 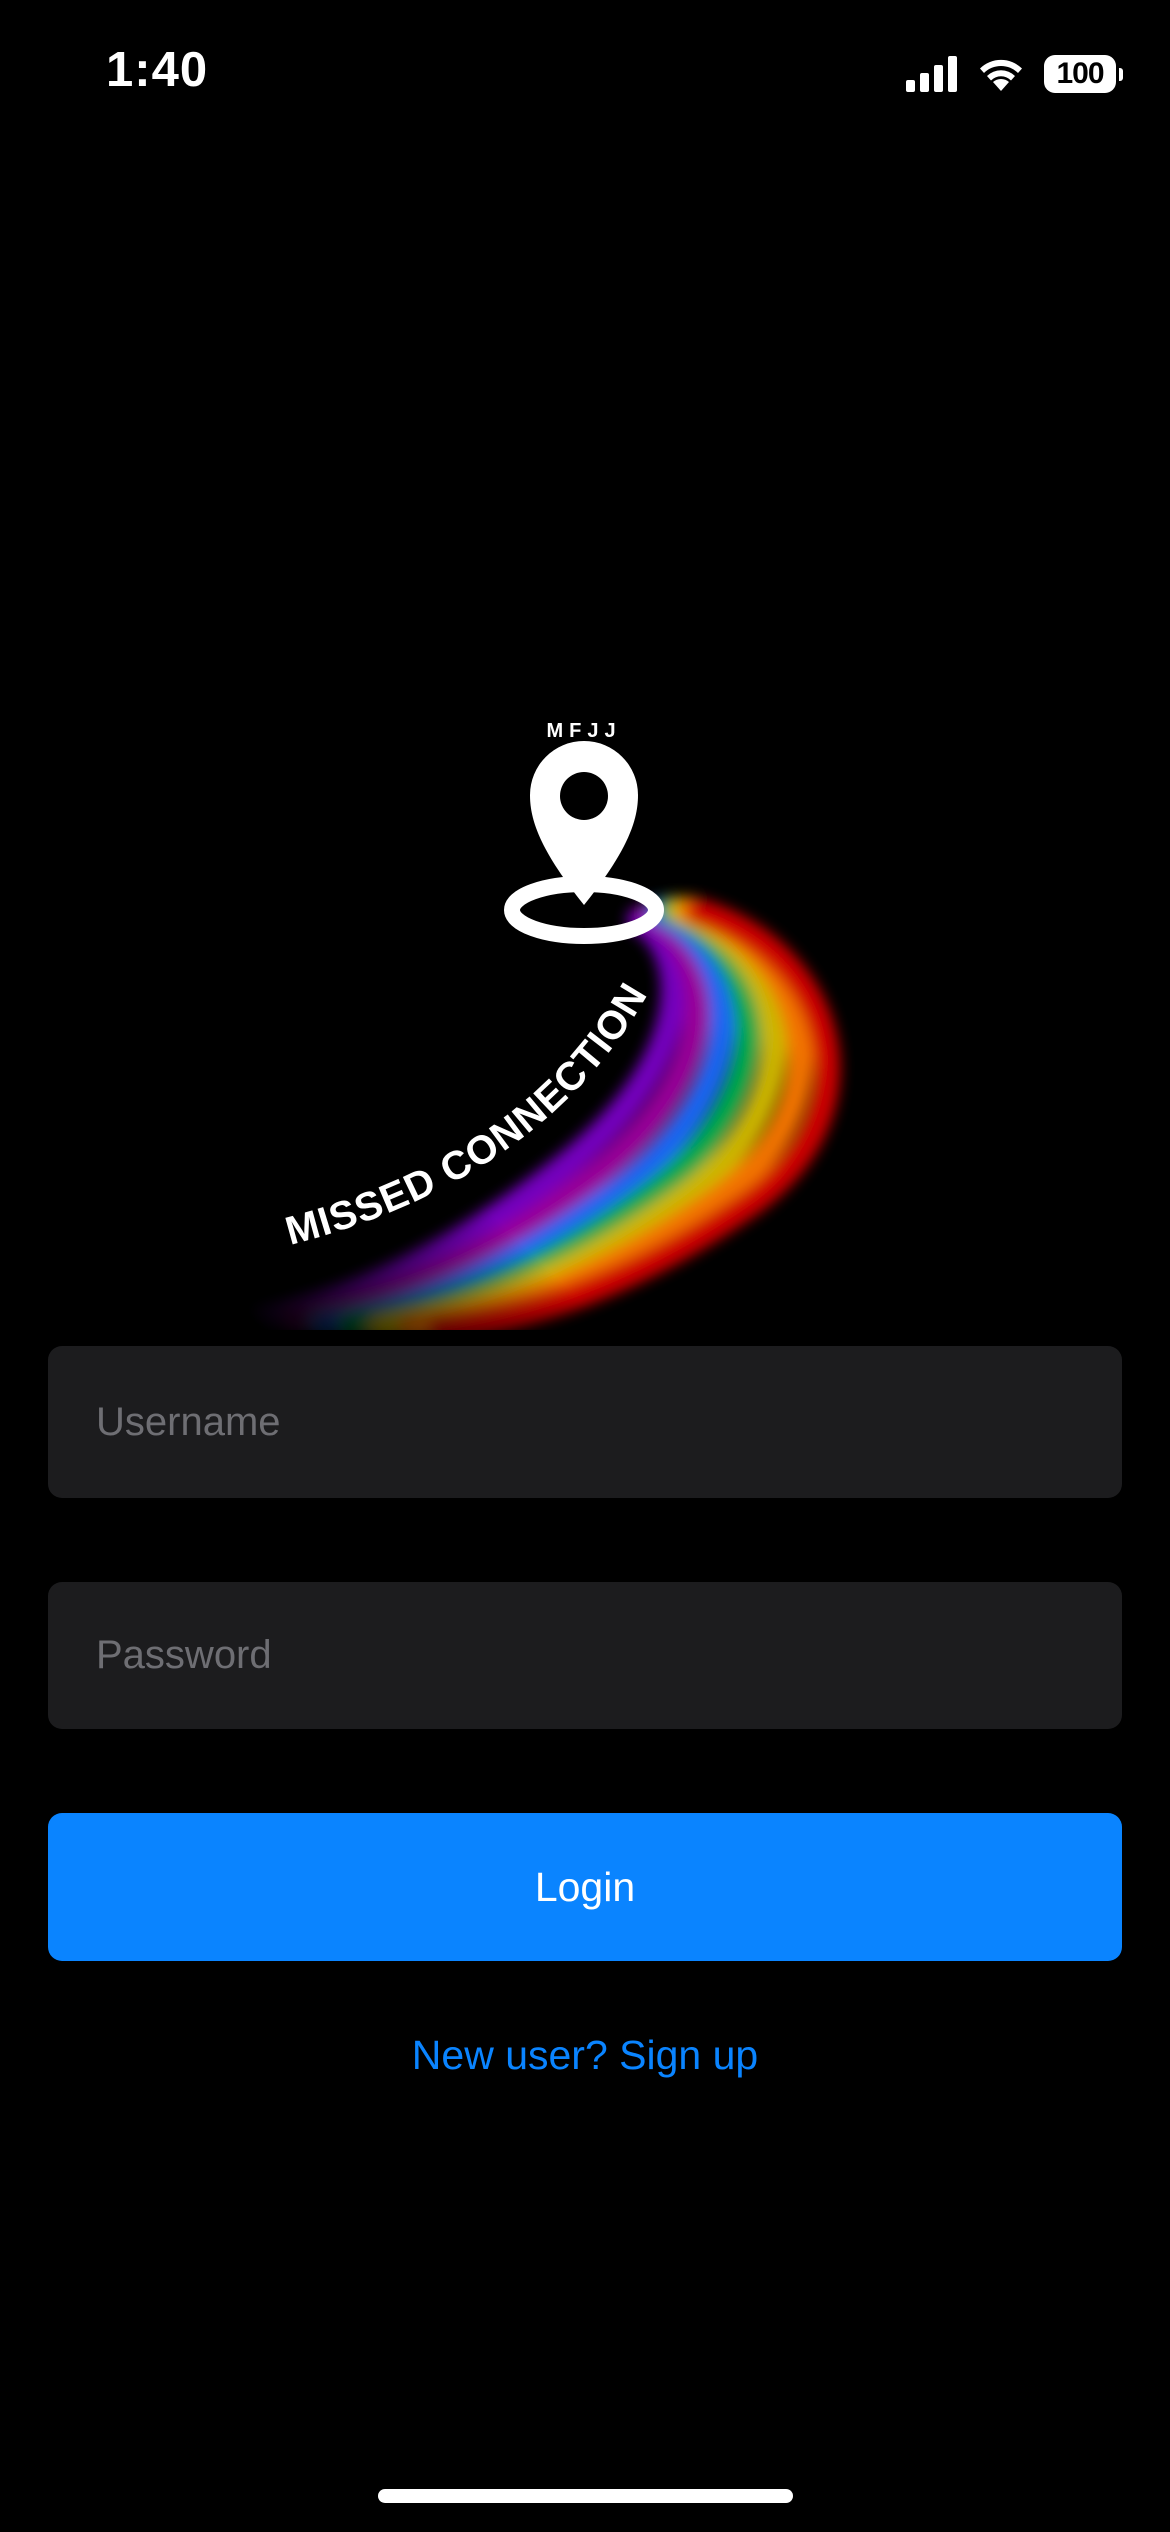 What do you see at coordinates (609, 1655) in the screenshot?
I see `password-input` at bounding box center [609, 1655].